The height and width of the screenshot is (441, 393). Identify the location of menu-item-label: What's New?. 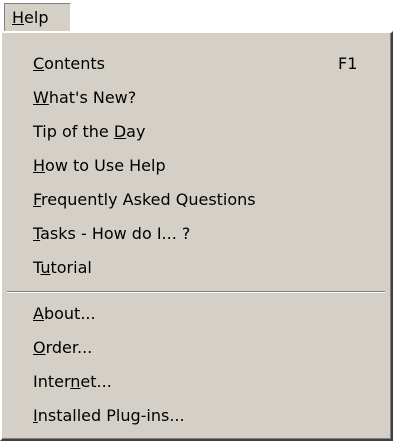
(84, 98).